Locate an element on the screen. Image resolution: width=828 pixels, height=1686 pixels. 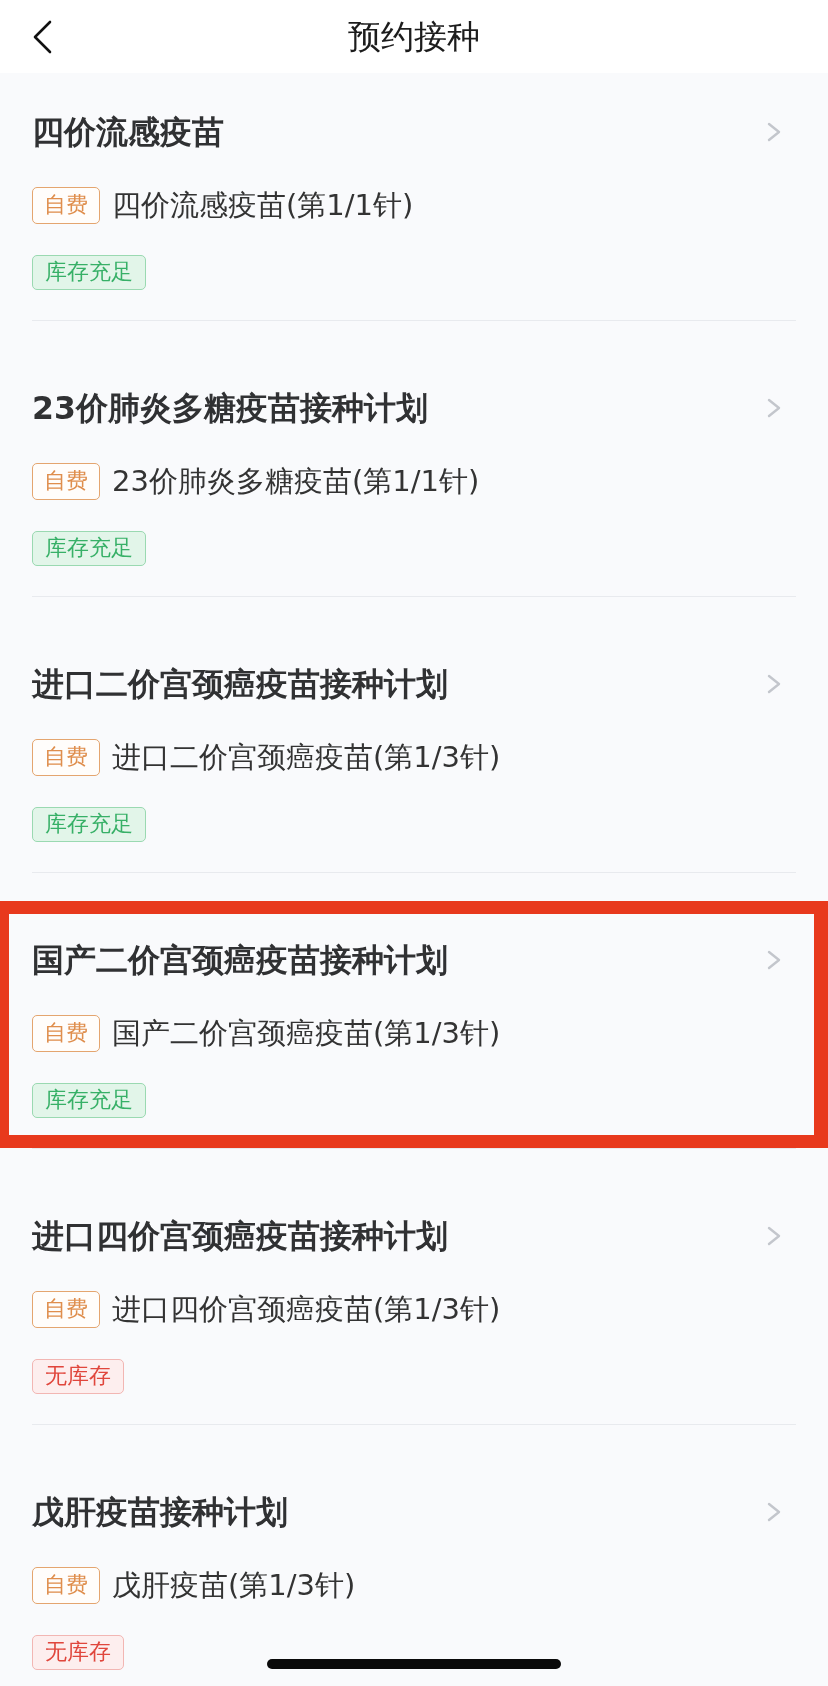
dose-text: 国产二价宫颈癌疫苗(第1/3针) is located at coordinates (306, 1033).